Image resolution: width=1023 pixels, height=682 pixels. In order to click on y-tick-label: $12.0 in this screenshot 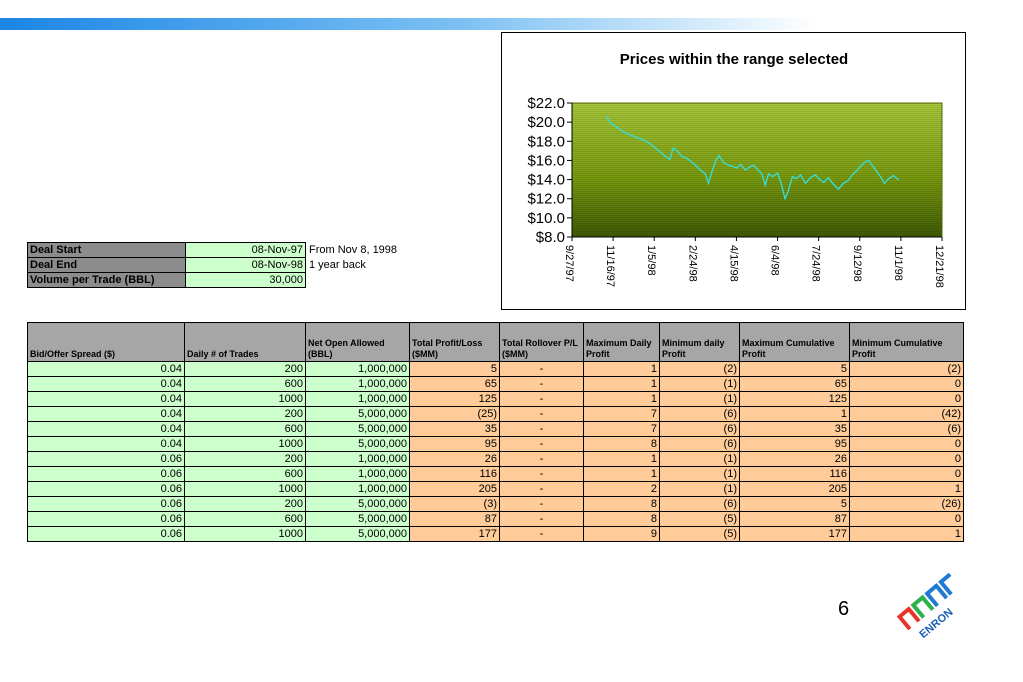, I will do `click(546, 199)`.